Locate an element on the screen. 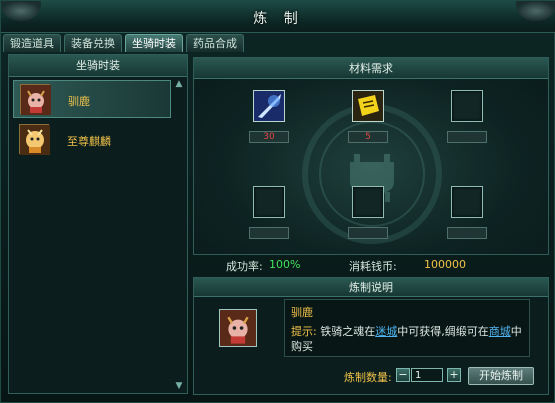  title-bar: 炼 制 is located at coordinates (278, 17).